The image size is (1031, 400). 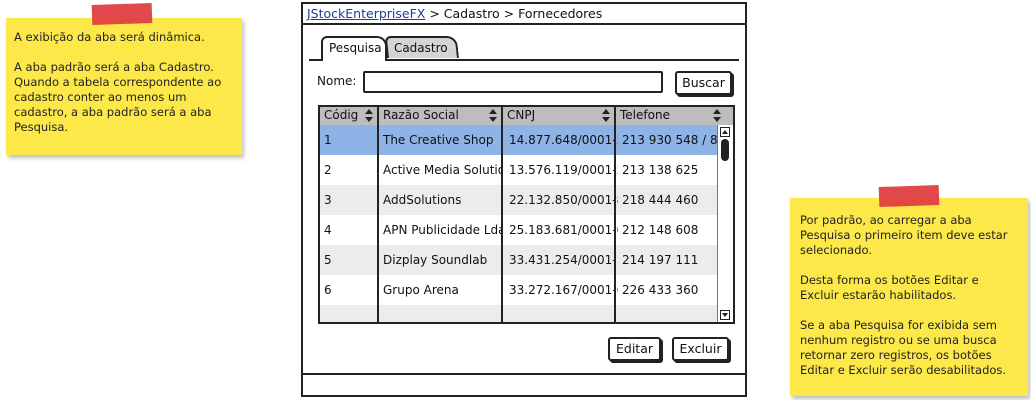 What do you see at coordinates (366, 13) in the screenshot?
I see `breadcrumb-root-link: JStockEnterpriseFX` at bounding box center [366, 13].